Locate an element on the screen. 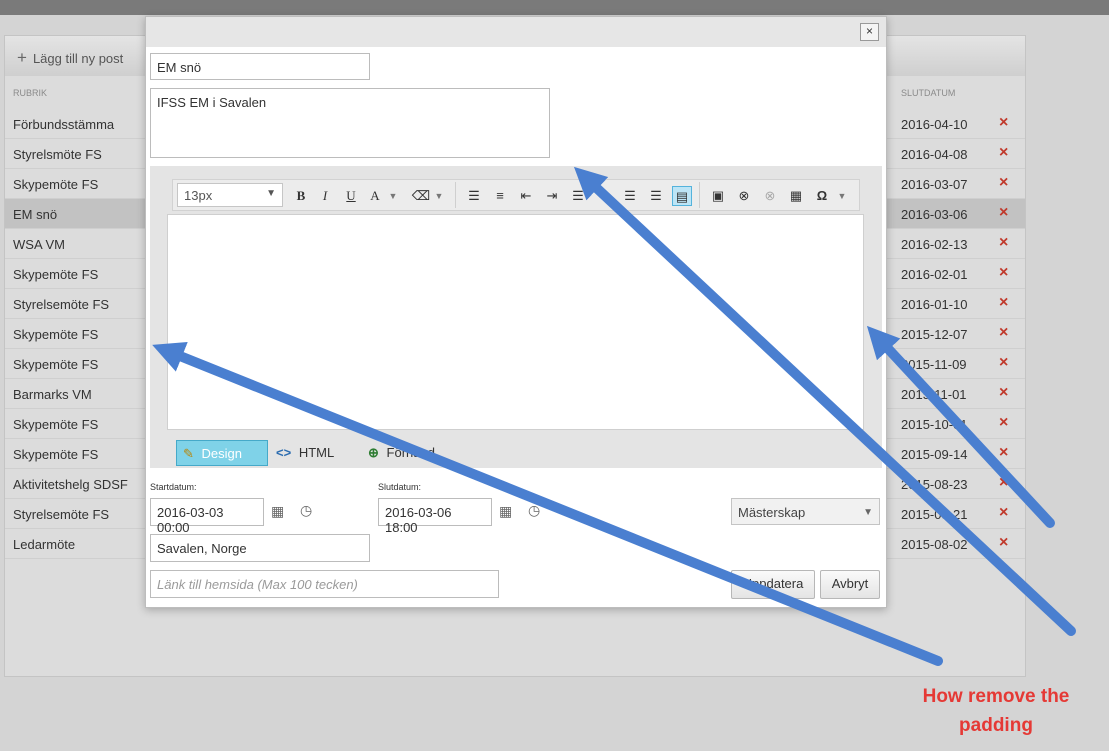  special-character-icon: Ω is located at coordinates (822, 196).